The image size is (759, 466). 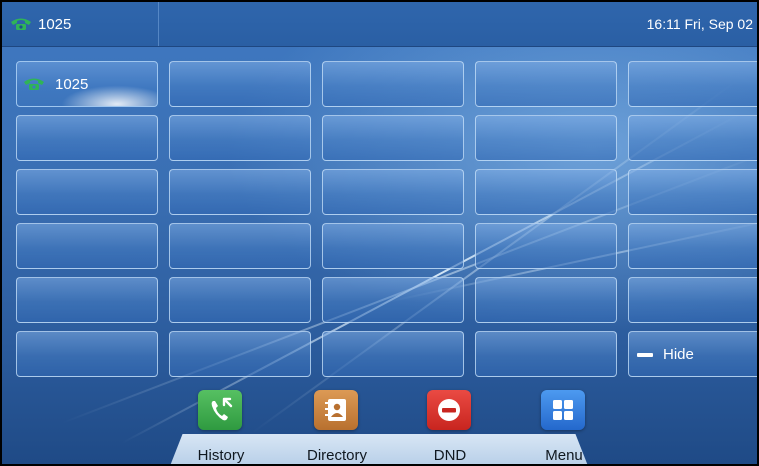 I want to click on datetime: 16:11 Fri, Sep 02, so click(x=699, y=24).